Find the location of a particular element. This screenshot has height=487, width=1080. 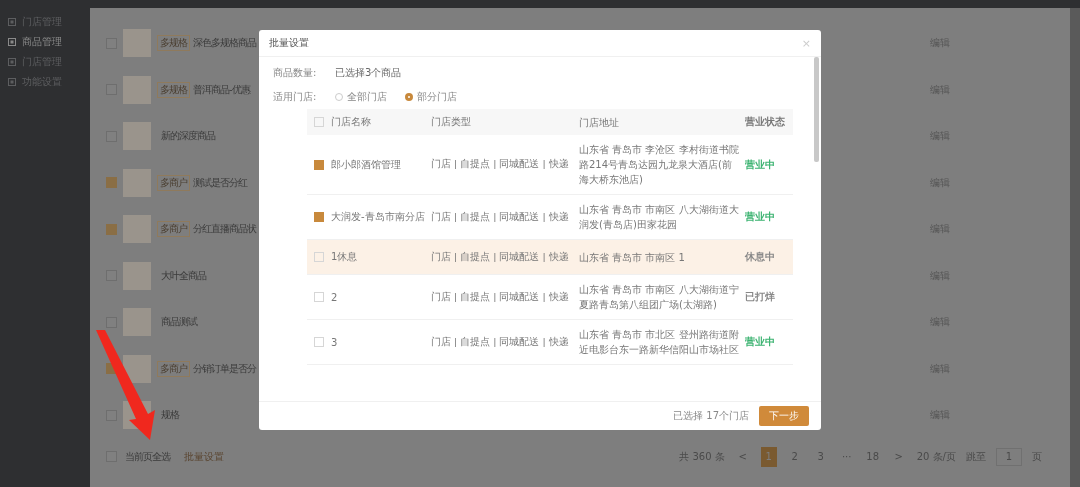

dialog-title: 批量设置 is located at coordinates (289, 43).